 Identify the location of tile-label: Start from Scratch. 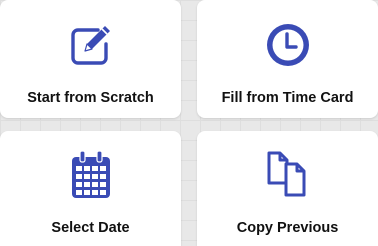
(90, 98).